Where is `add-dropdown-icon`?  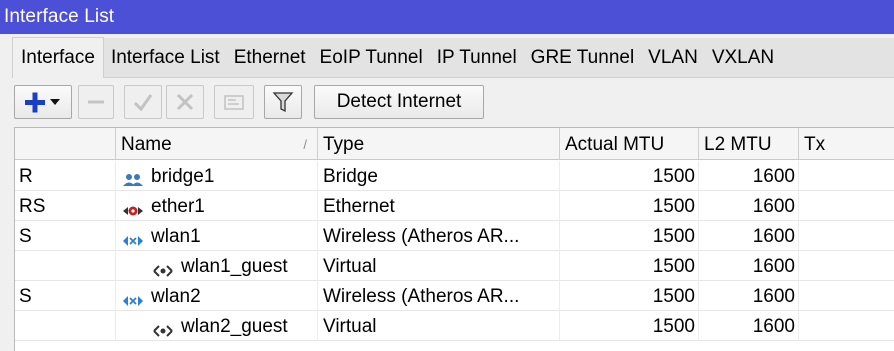 add-dropdown-icon is located at coordinates (42, 102).